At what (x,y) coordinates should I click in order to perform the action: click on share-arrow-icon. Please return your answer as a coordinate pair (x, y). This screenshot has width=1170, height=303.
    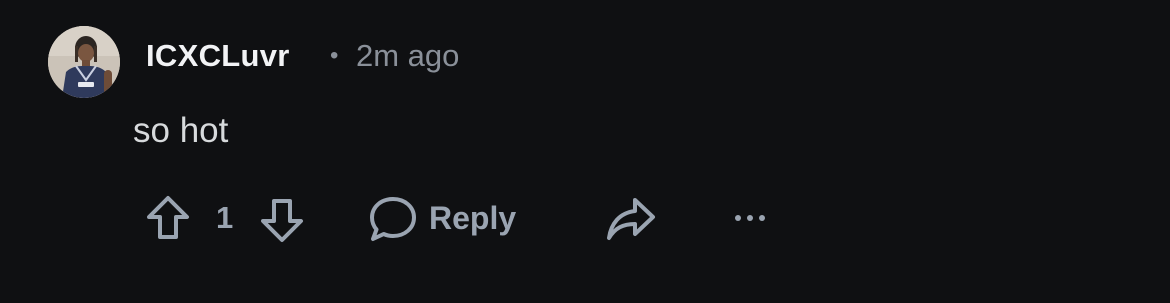
    Looking at the image, I should click on (631, 219).